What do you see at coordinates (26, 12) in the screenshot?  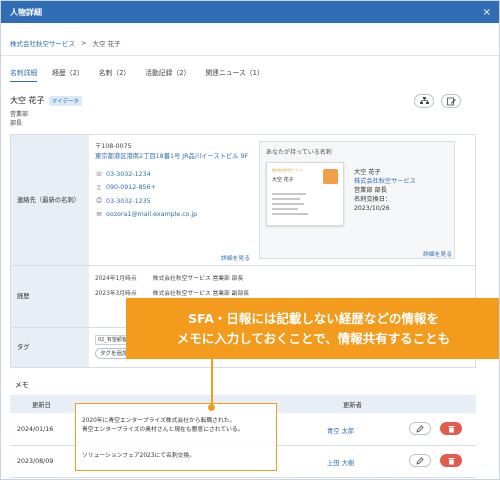 I see `modal-title: 人物詳細` at bounding box center [26, 12].